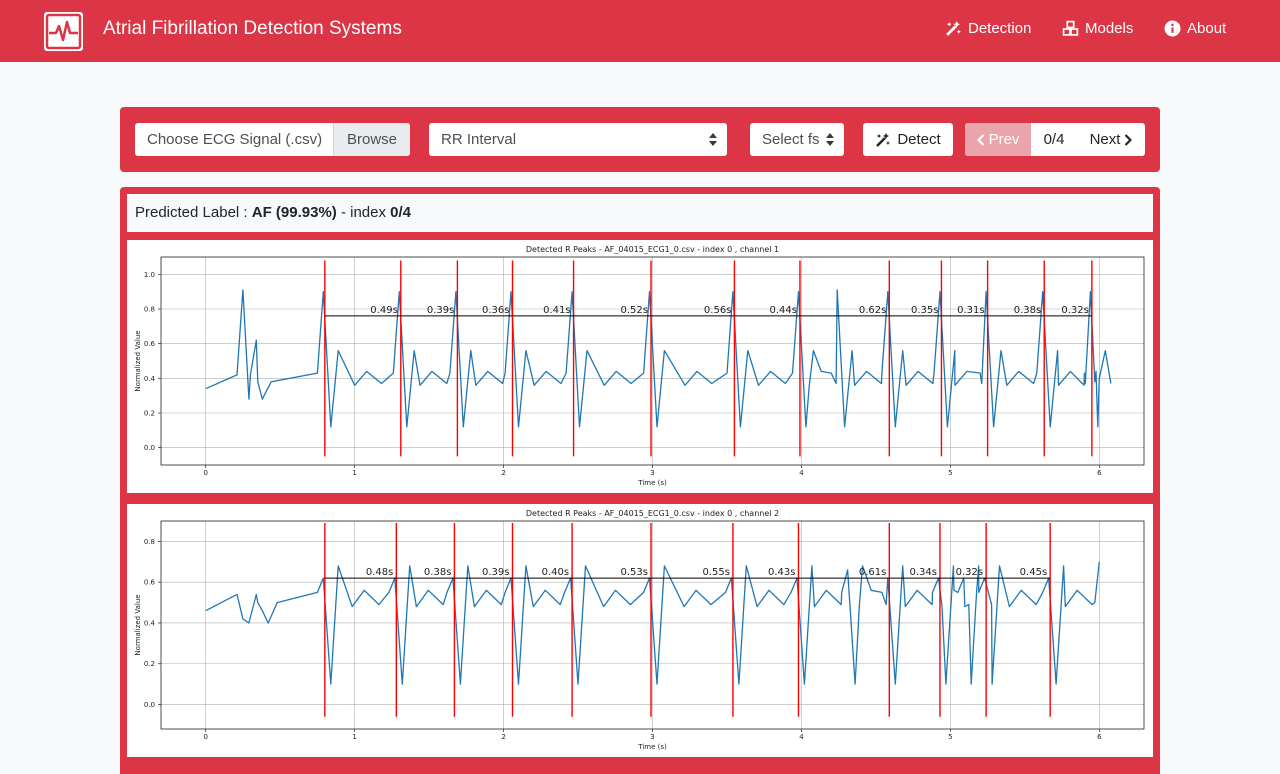 The height and width of the screenshot is (774, 1280). I want to click on ecg-file-input: Choose ECG Signal (.csv) Browse, so click(272, 139).